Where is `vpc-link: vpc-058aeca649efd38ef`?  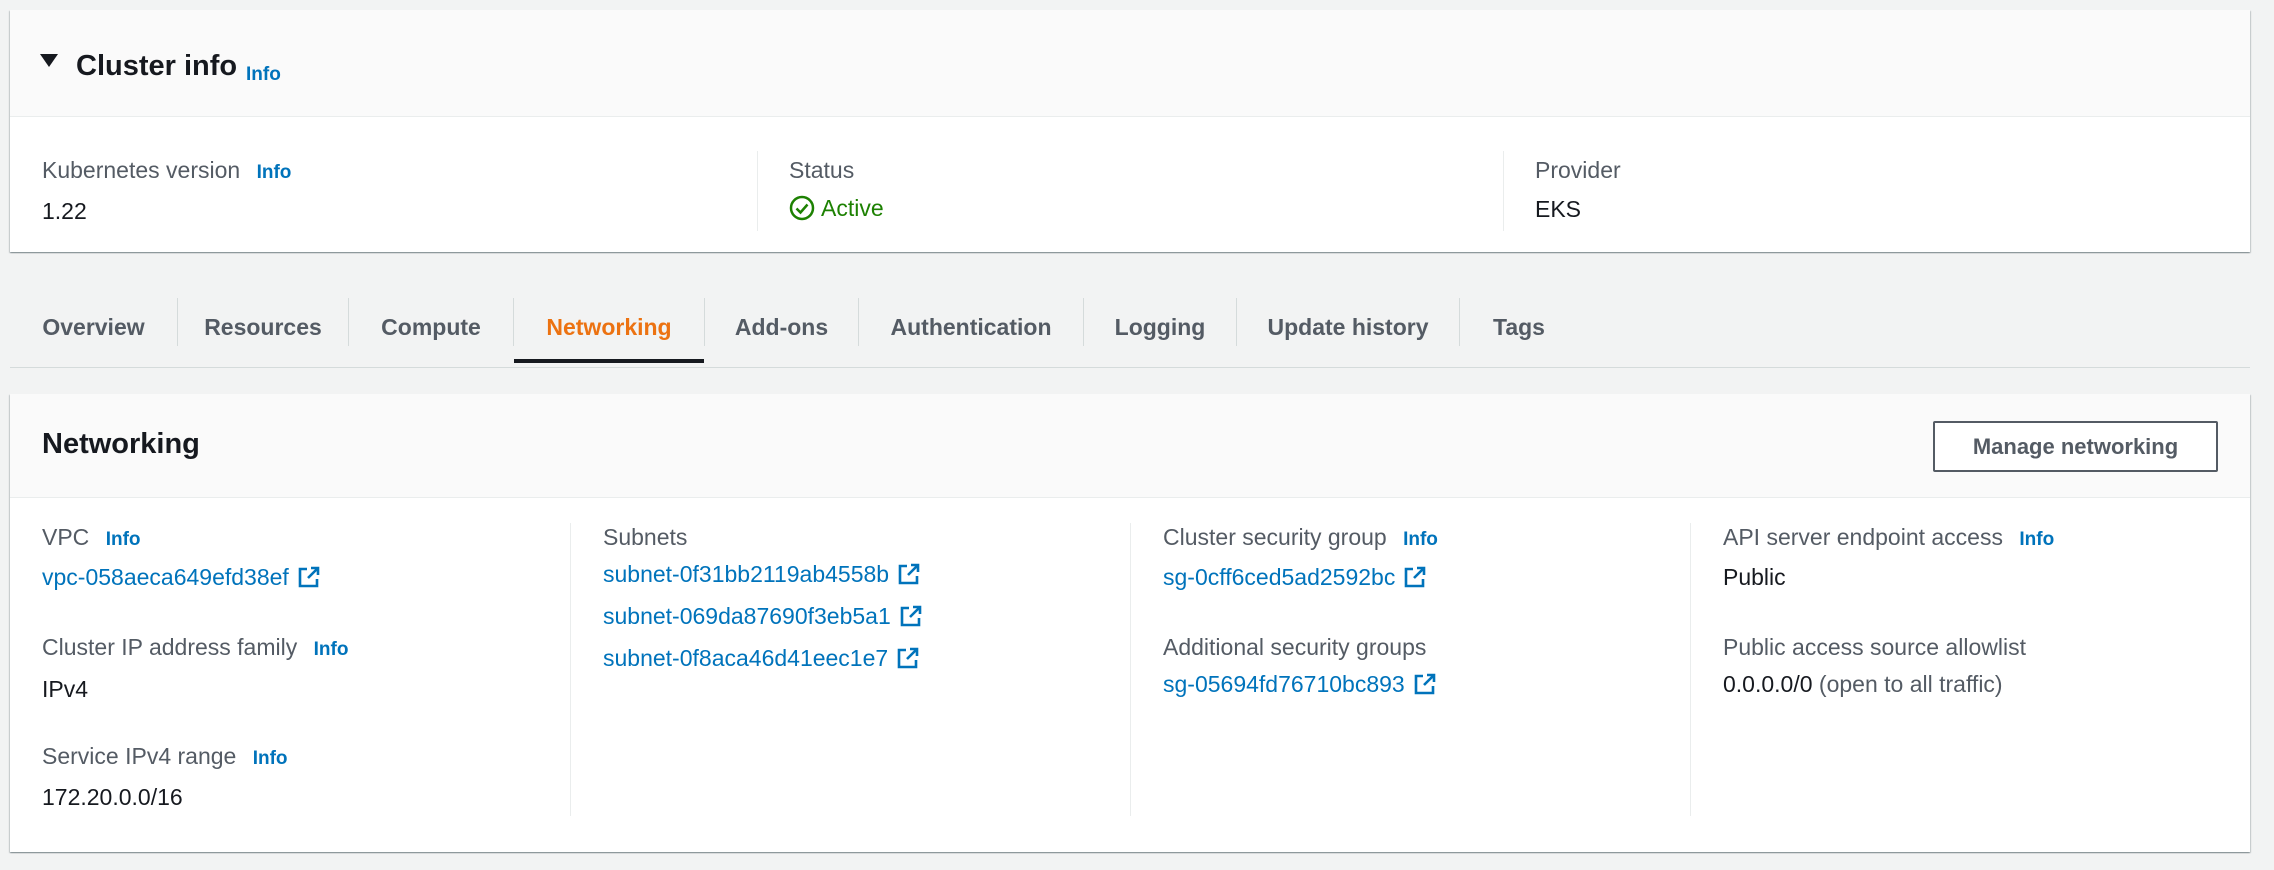
vpc-link: vpc-058aeca649efd38ef is located at coordinates (181, 577).